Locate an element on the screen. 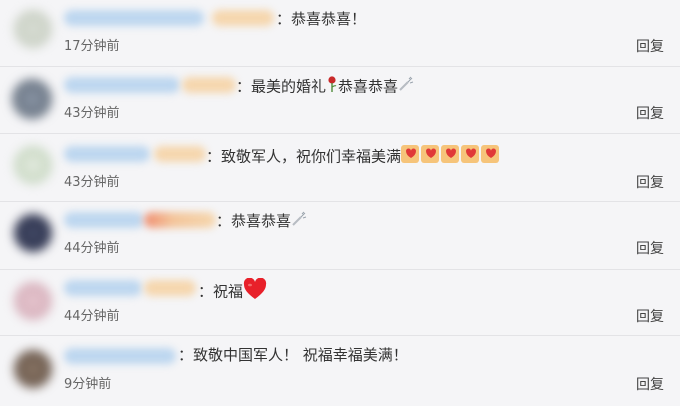  comment-time: 9分钟前 is located at coordinates (88, 384).